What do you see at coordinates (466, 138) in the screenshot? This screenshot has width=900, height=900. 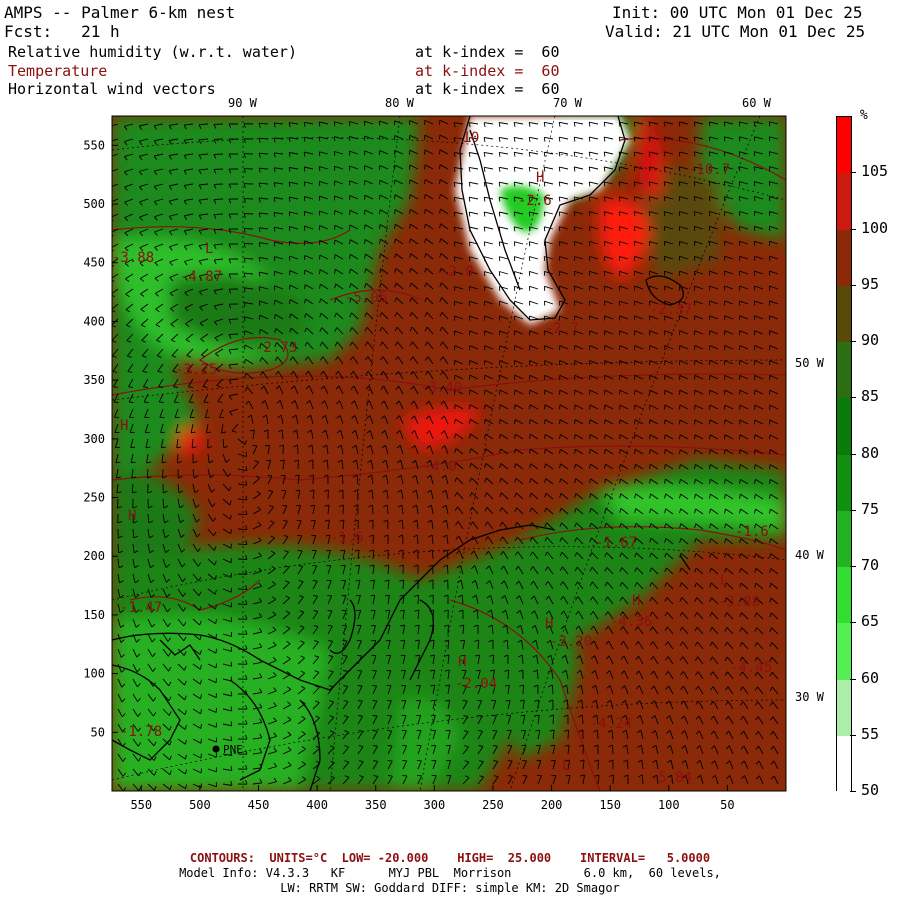 I see `contour-label: -10` at bounding box center [466, 138].